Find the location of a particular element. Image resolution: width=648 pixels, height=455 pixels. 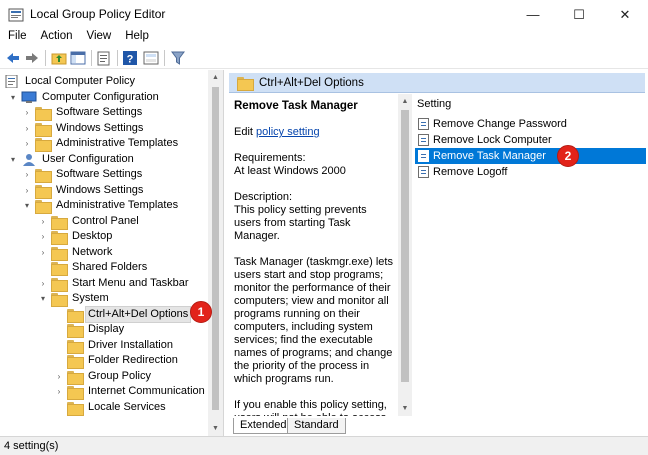

tree-item: › Network is located at coordinates (76, 253).